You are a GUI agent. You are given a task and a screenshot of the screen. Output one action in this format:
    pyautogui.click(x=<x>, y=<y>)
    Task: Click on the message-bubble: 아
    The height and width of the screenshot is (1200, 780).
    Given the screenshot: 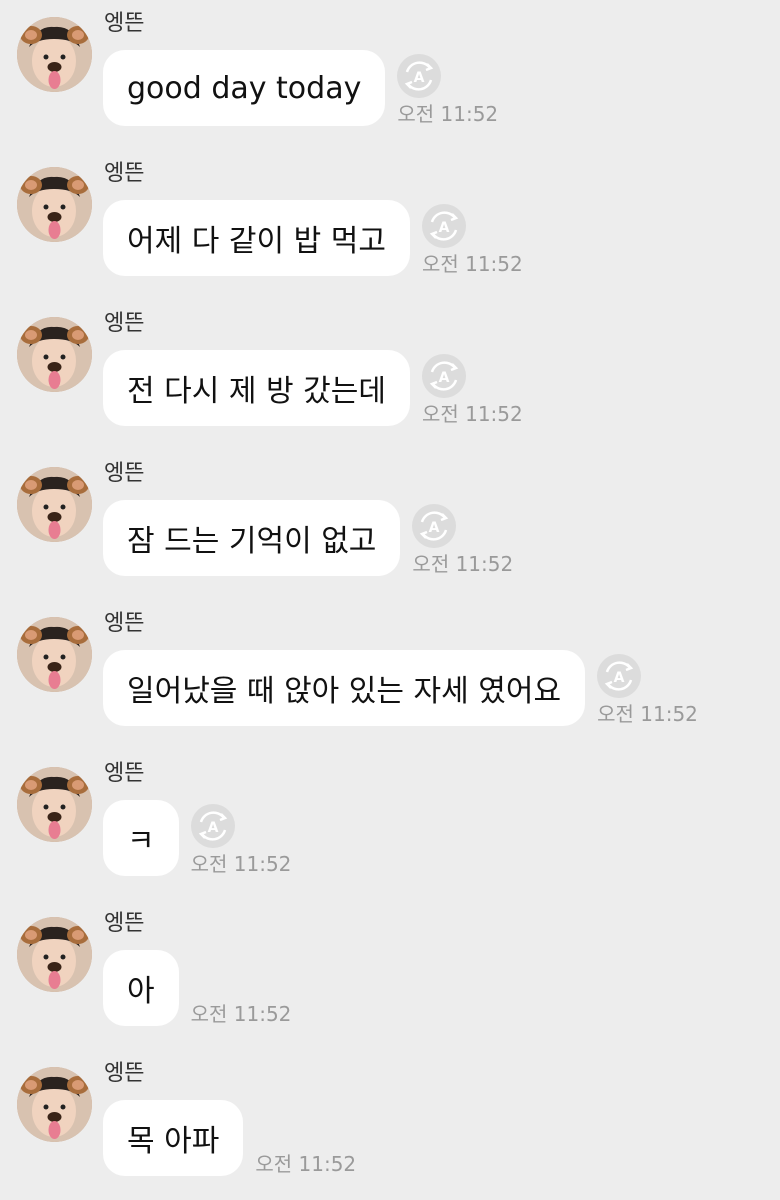 What is the action you would take?
    pyautogui.click(x=141, y=988)
    